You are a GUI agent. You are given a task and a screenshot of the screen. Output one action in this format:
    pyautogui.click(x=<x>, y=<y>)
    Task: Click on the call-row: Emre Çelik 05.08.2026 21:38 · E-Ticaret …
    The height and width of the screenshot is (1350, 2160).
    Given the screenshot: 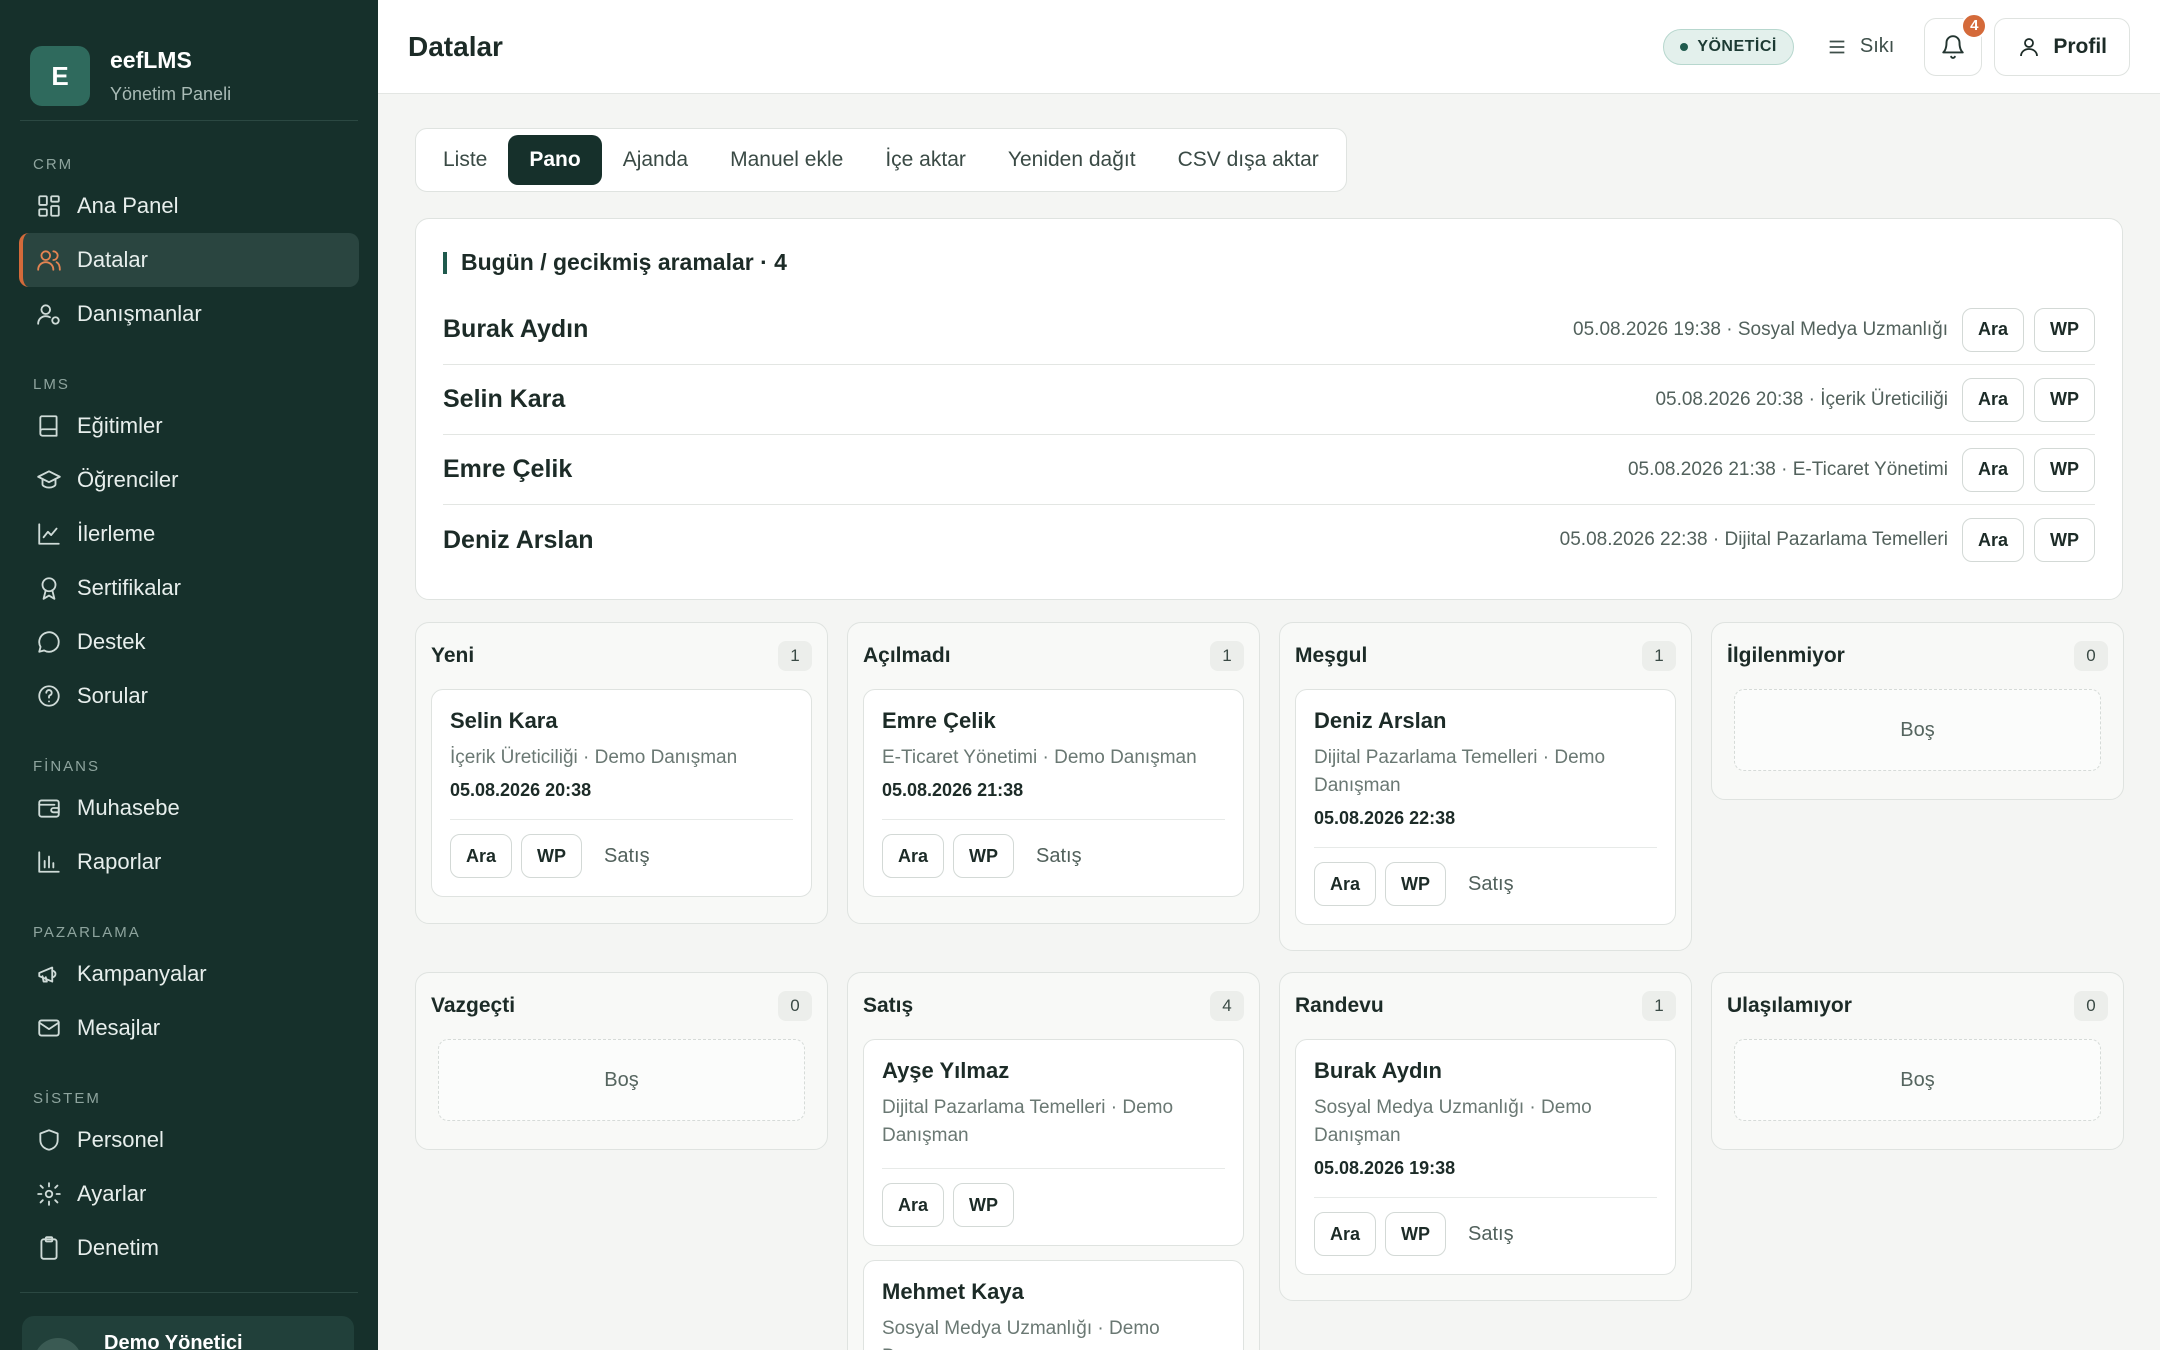 What is the action you would take?
    pyautogui.click(x=1269, y=470)
    